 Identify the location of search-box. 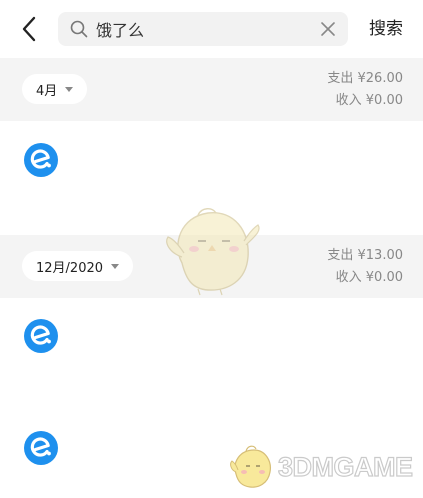
(203, 29).